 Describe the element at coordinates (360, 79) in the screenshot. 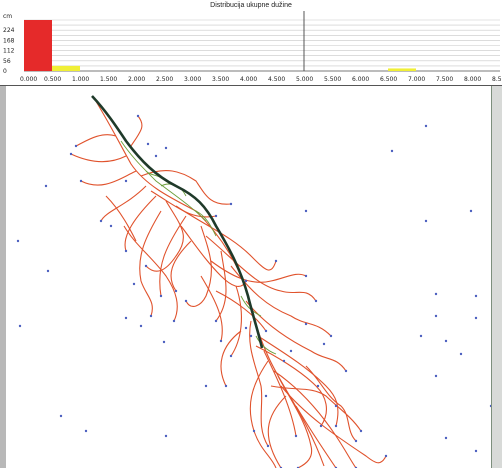

I see `x-tick-label: 6.000` at that location.